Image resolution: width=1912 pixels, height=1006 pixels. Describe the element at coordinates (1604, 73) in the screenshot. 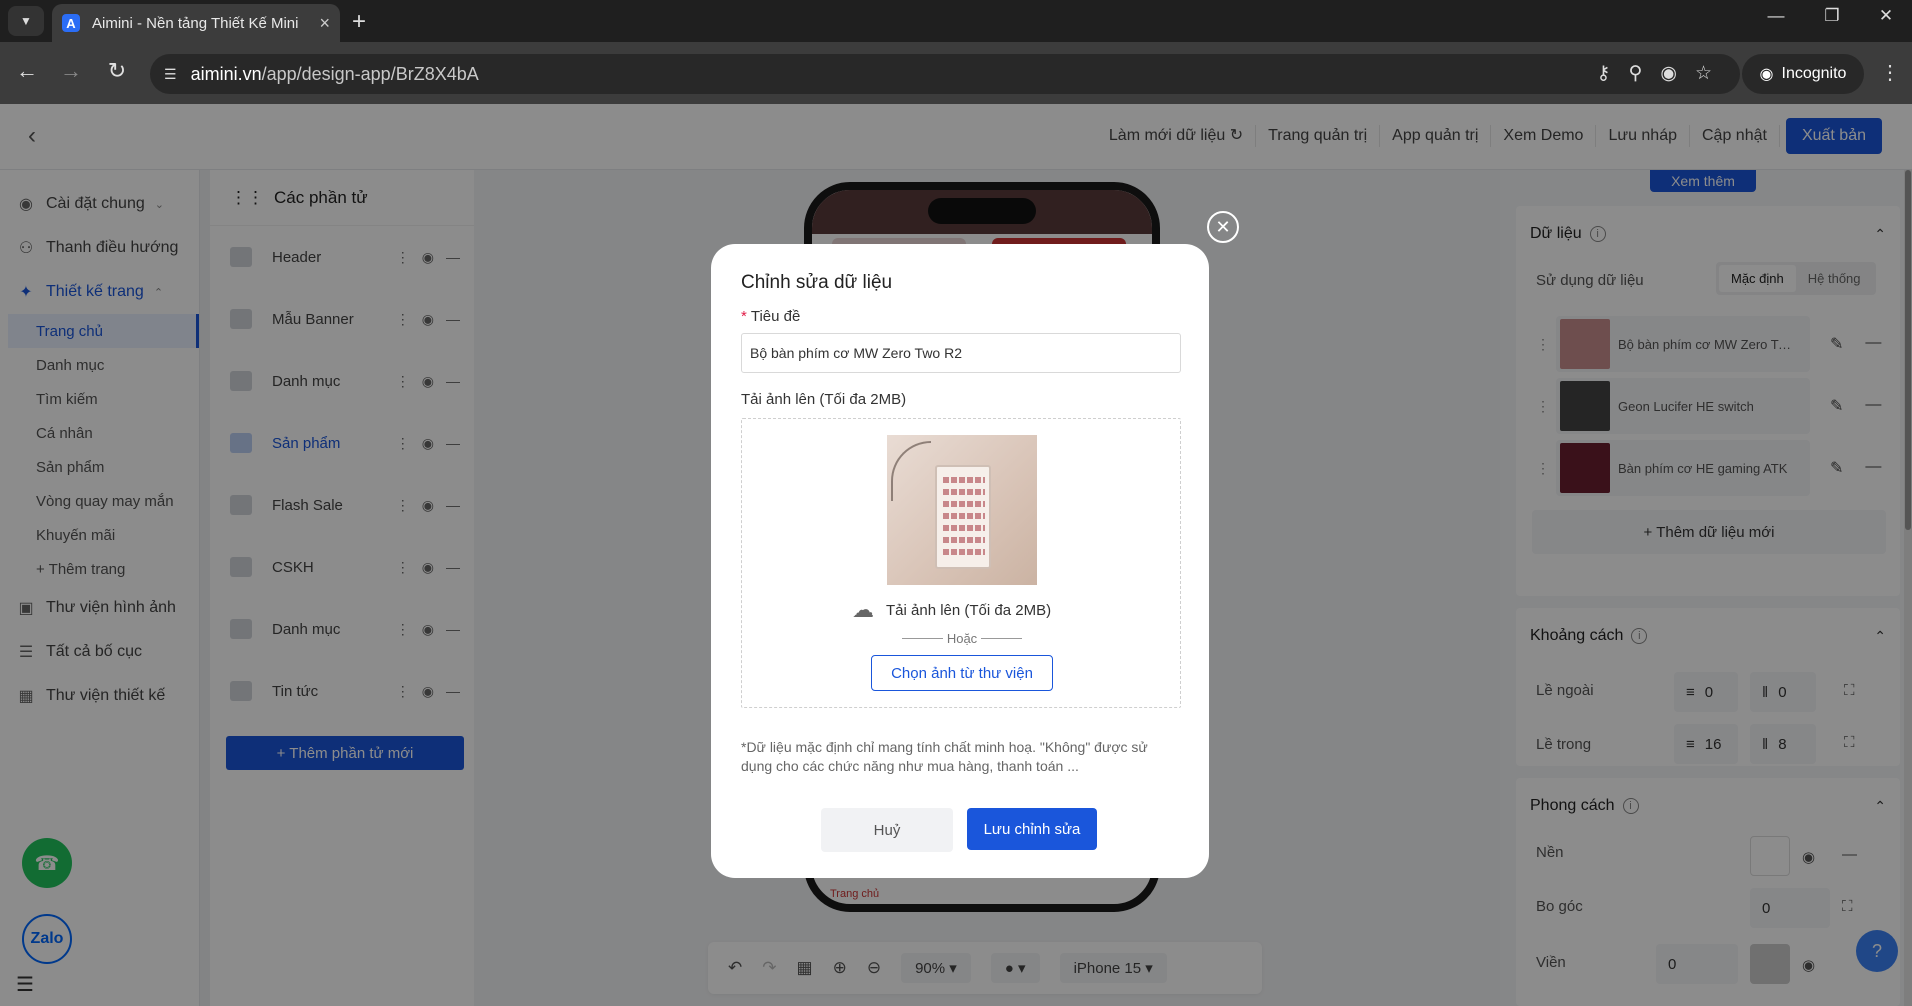

I see `key-icon: ⚷` at that location.